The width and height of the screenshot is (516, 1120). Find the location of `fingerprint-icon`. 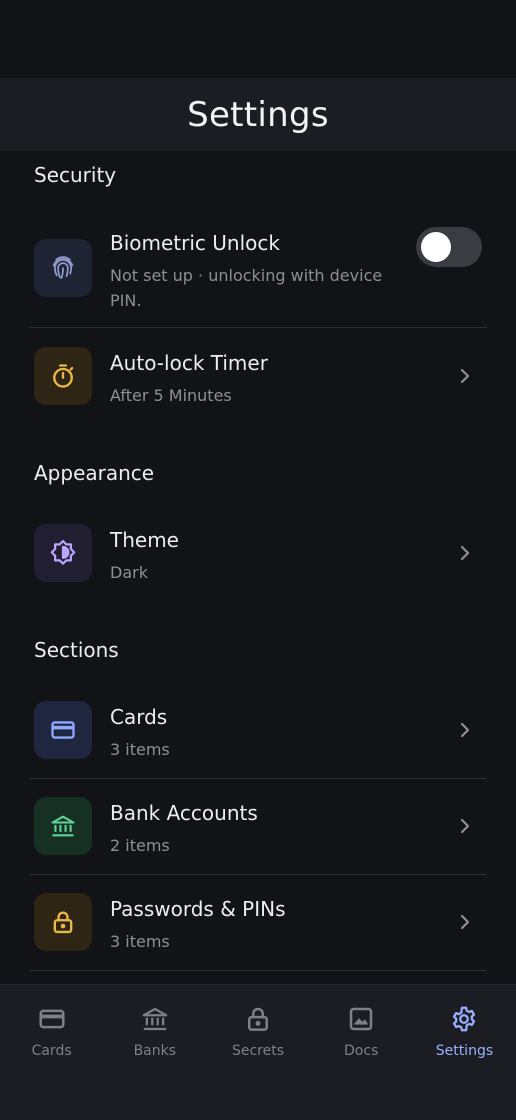

fingerprint-icon is located at coordinates (63, 268).